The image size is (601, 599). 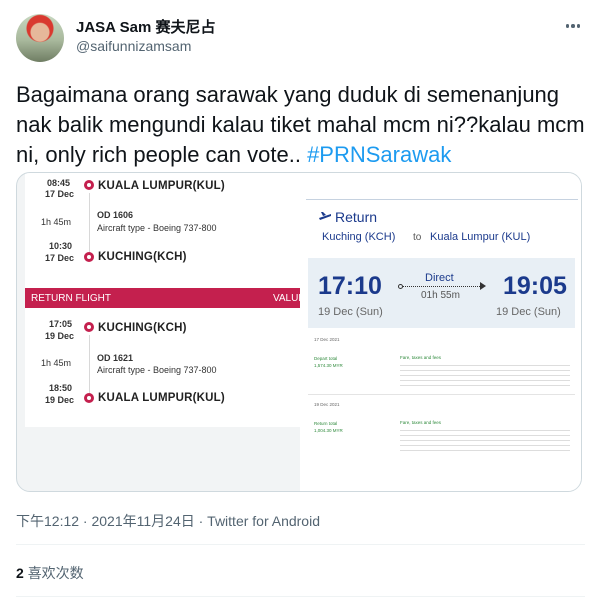 I want to click on route-from: Kuching (KCH), so click(x=359, y=237).